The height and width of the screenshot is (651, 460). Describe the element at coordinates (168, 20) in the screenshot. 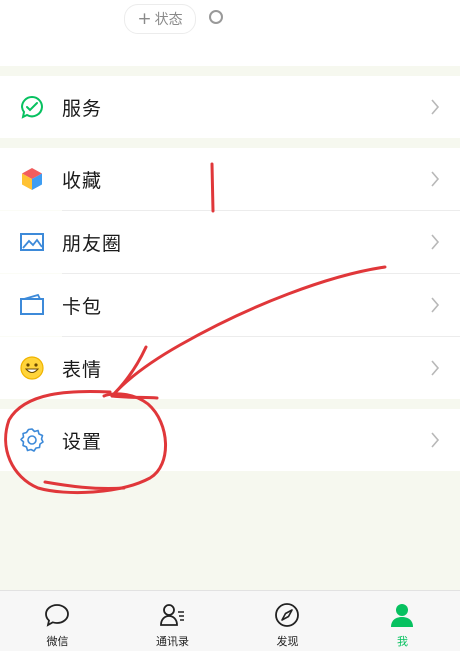

I see `status-button-label: 状态` at that location.